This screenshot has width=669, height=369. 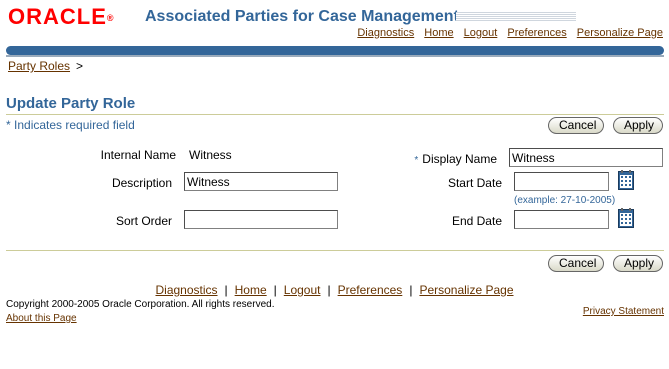 I want to click on footer-link-personalize-page: Personalize Page, so click(x=466, y=290).